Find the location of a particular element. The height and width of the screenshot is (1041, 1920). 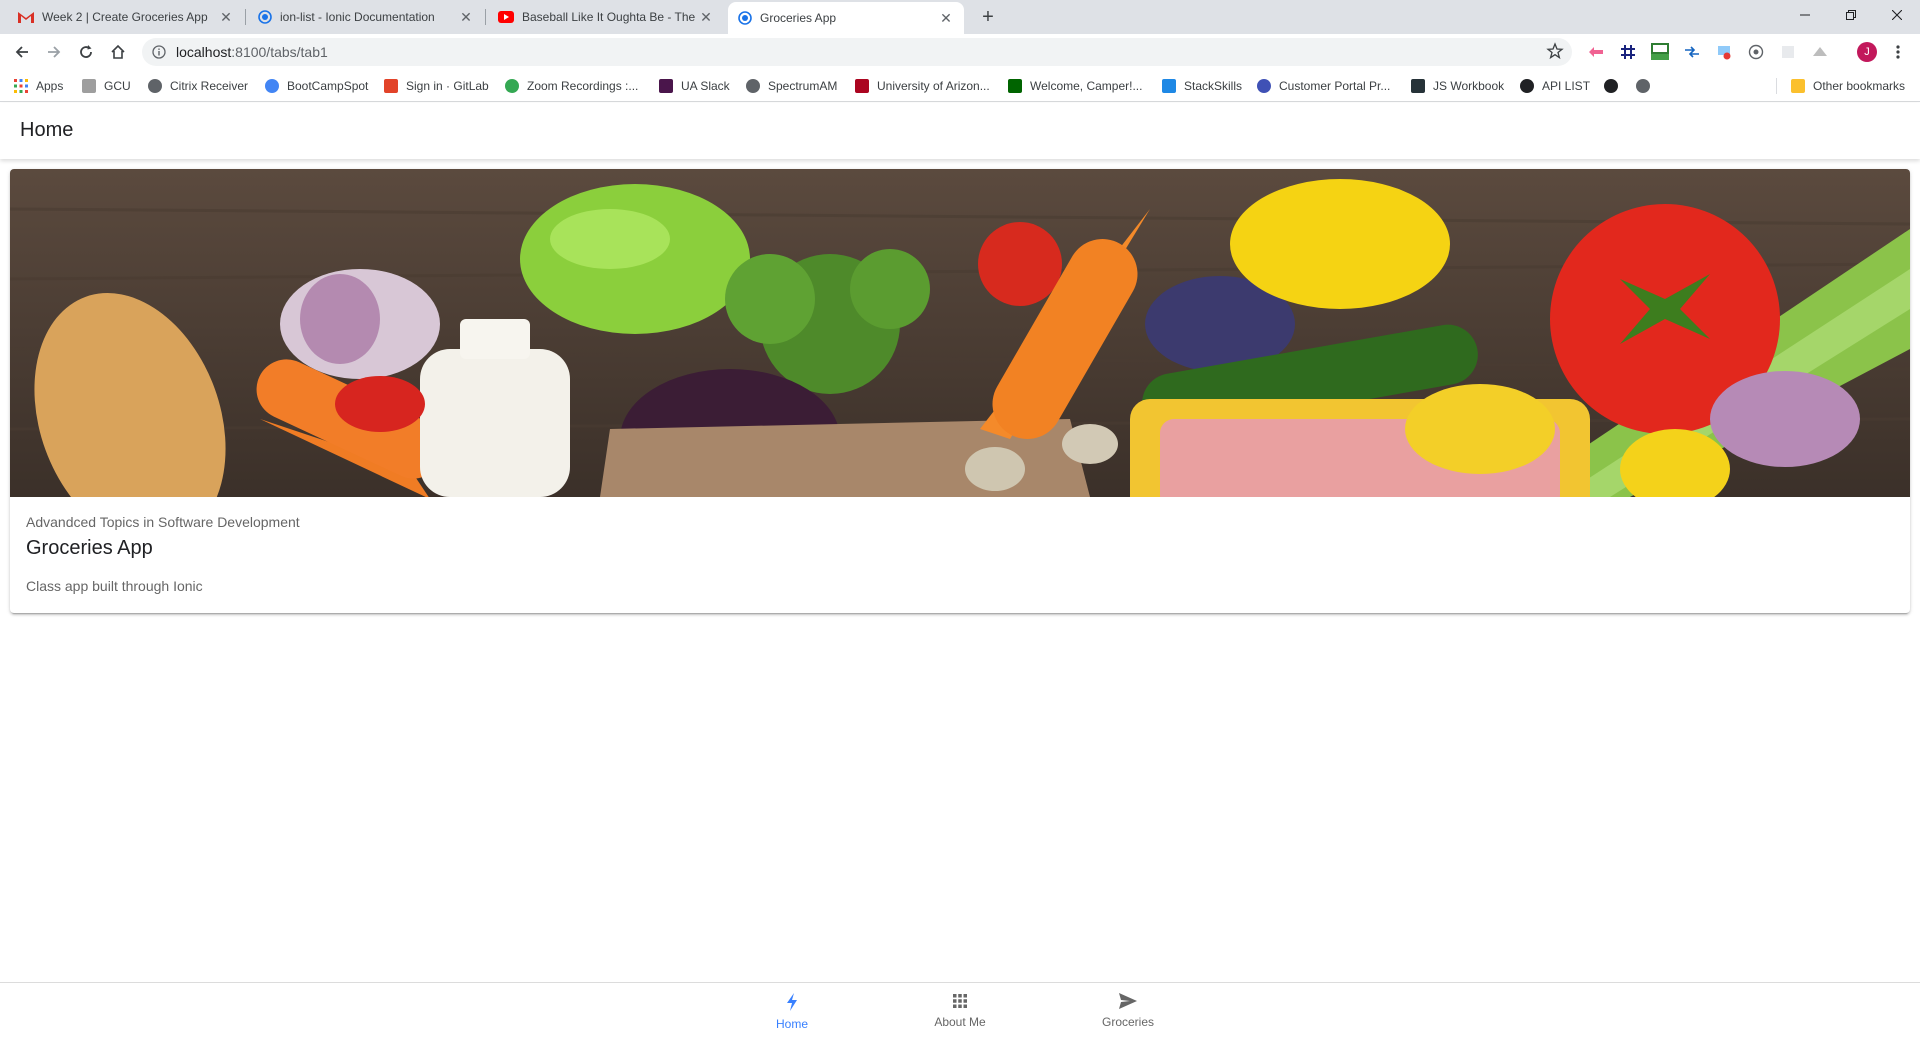

bookmark-label: Sign in · GitLab is located at coordinates (447, 86).